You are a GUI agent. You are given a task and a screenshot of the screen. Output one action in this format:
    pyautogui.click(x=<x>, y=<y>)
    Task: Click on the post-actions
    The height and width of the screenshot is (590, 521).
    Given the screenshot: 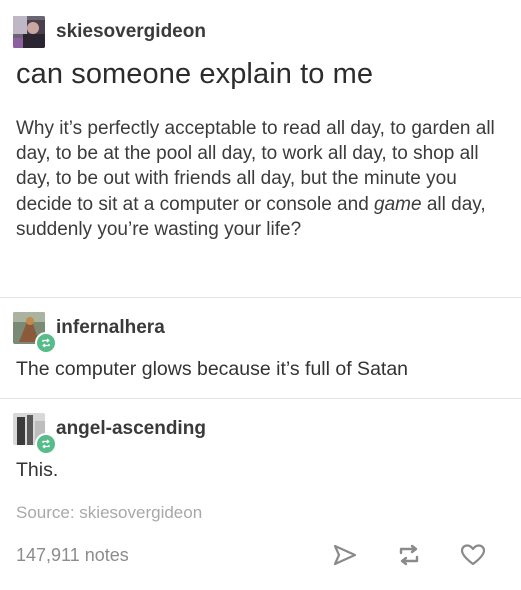 What is the action you would take?
    pyautogui.click(x=409, y=555)
    